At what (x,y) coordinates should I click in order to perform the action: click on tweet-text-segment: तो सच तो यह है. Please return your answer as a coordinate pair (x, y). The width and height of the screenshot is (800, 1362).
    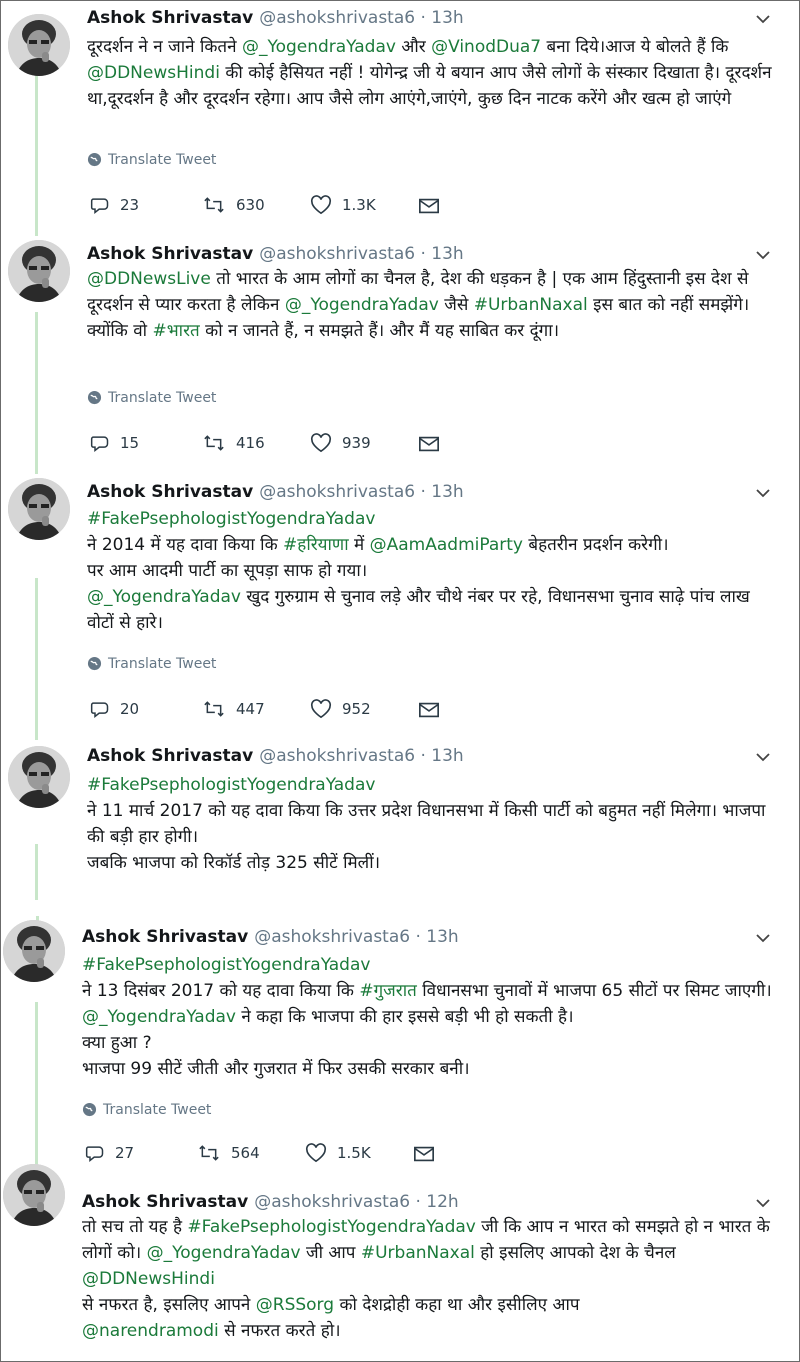
    Looking at the image, I should click on (135, 1227).